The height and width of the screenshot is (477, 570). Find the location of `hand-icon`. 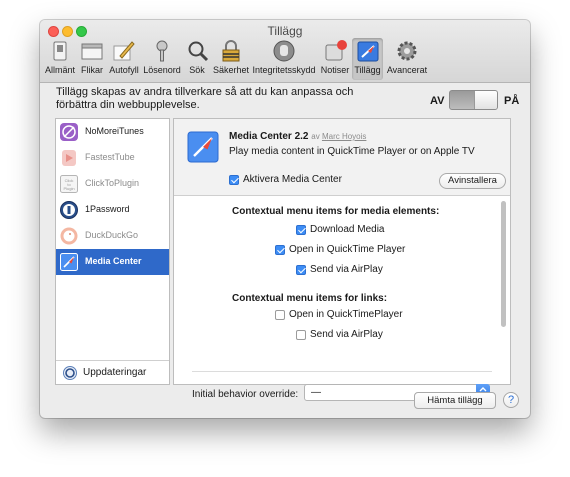

hand-icon is located at coordinates (284, 51).